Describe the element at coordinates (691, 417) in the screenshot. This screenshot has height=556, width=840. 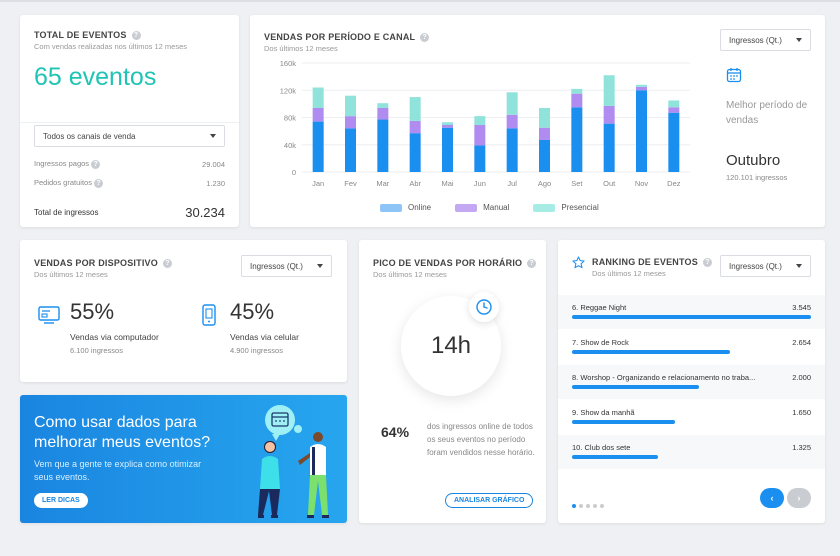
I see `ranking-row: 9. Show da manhã 1.650` at that location.